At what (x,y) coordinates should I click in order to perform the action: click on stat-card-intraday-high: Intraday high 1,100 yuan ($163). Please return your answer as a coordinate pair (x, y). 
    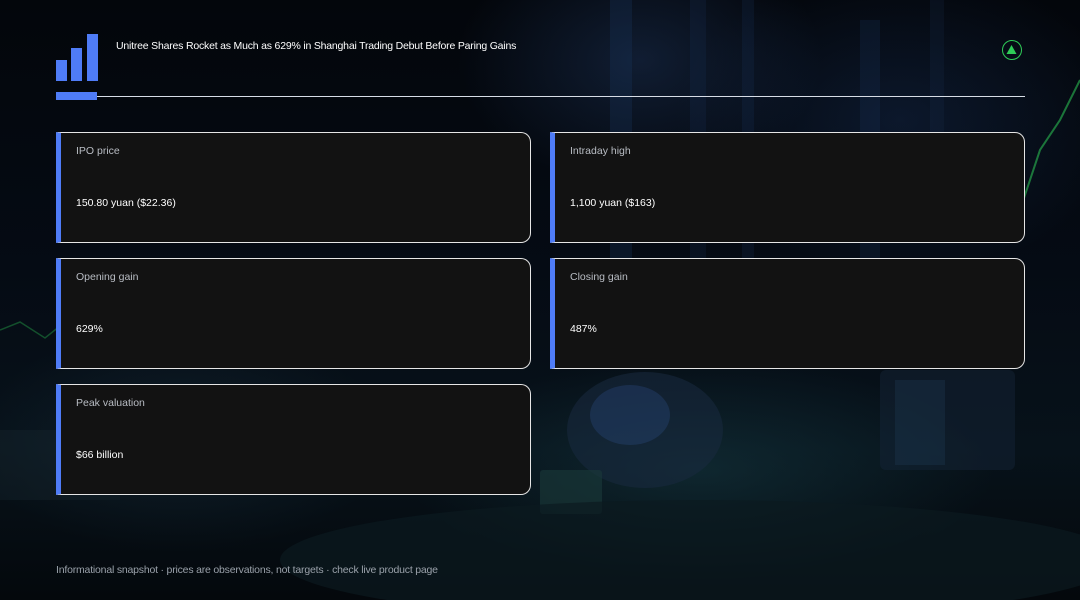
    Looking at the image, I should click on (787, 187).